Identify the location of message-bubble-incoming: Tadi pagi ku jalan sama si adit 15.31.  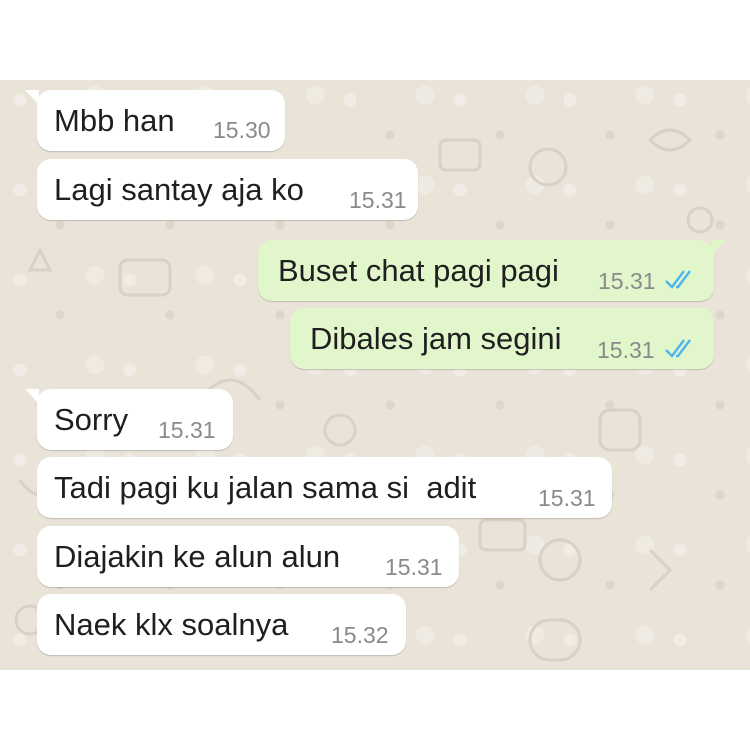
(324, 487).